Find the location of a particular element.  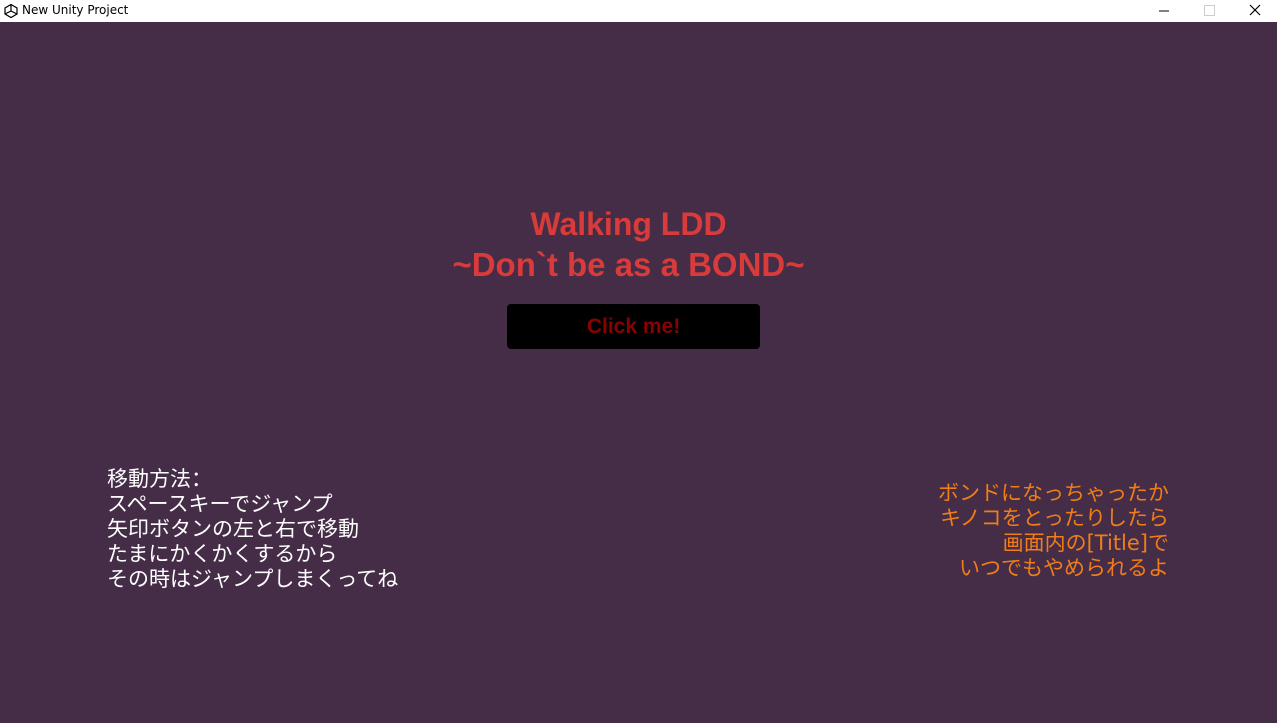

instructions-line: 移動方法： is located at coordinates (159, 479).